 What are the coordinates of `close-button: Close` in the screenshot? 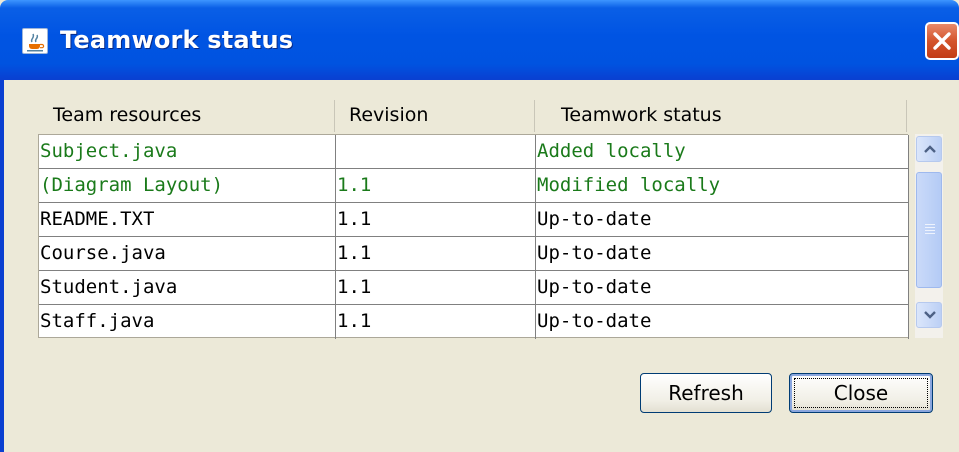 It's located at (861, 393).